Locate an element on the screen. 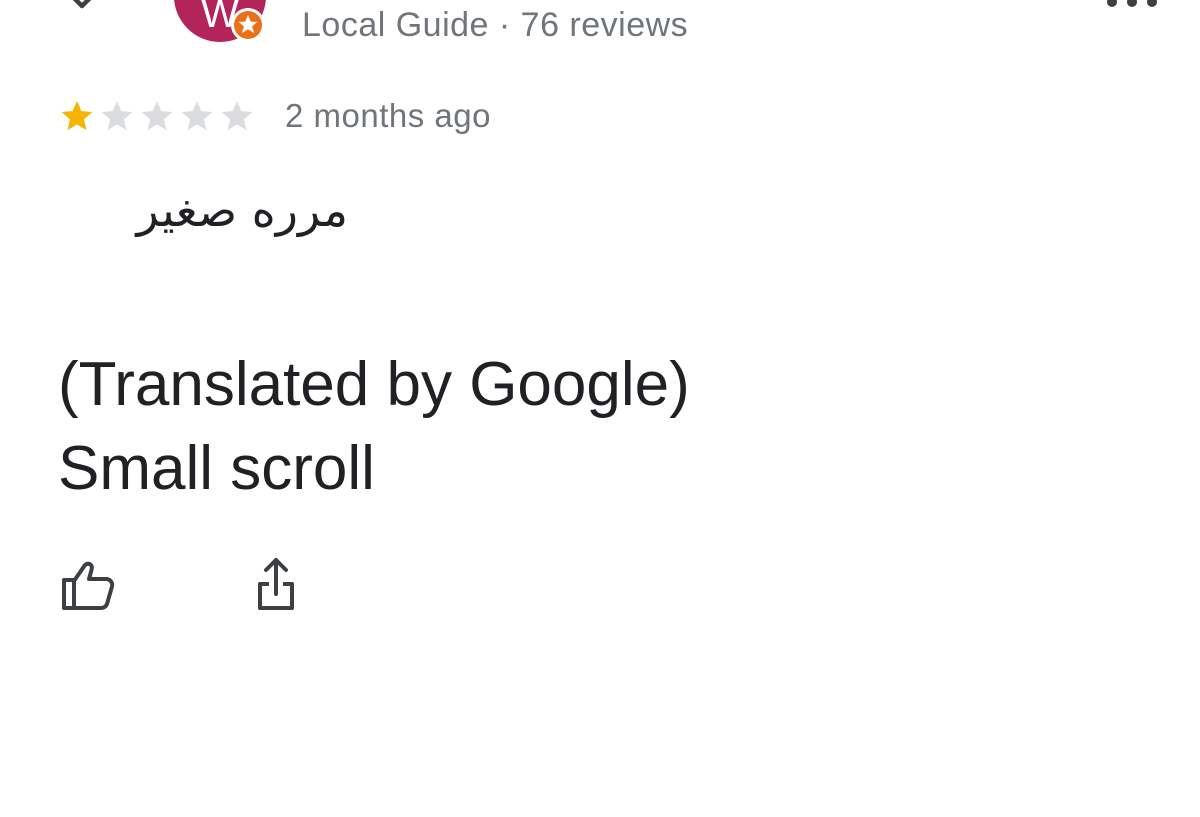 The height and width of the screenshot is (817, 1200). like-button is located at coordinates (88, 586).